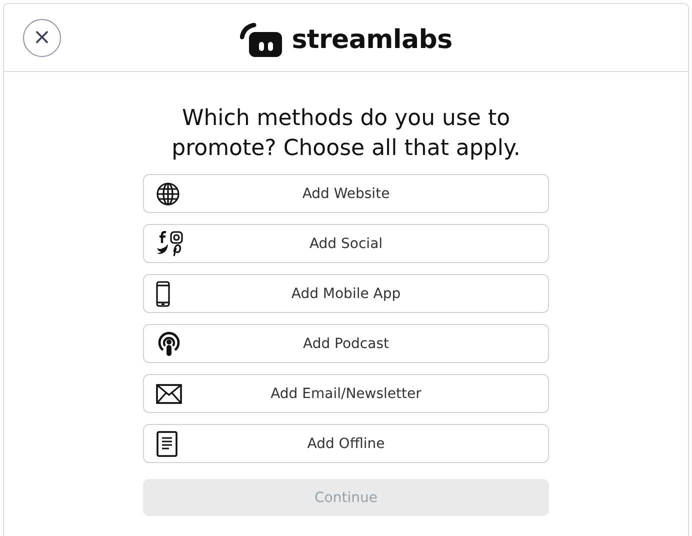  Describe the element at coordinates (168, 194) in the screenshot. I see `globe-icon` at that location.